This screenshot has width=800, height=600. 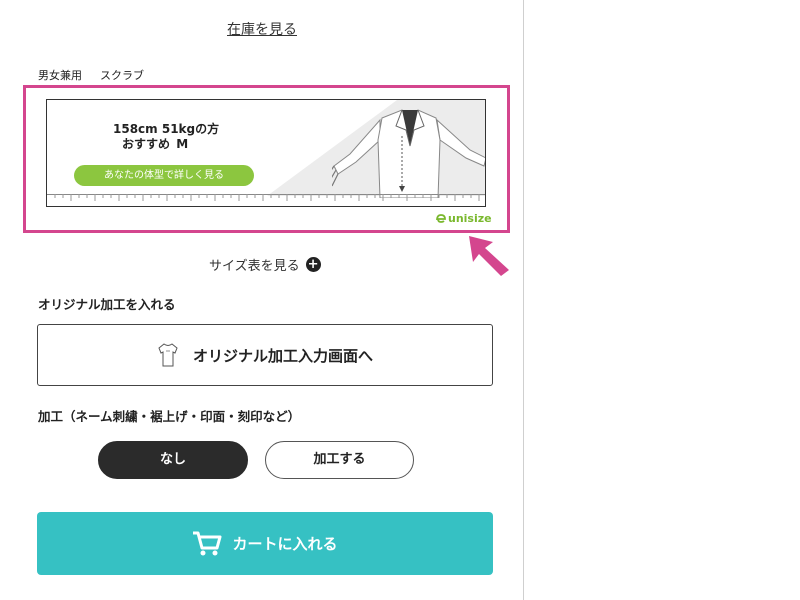 I want to click on scrub-jacket-icon, so click(x=408, y=153).